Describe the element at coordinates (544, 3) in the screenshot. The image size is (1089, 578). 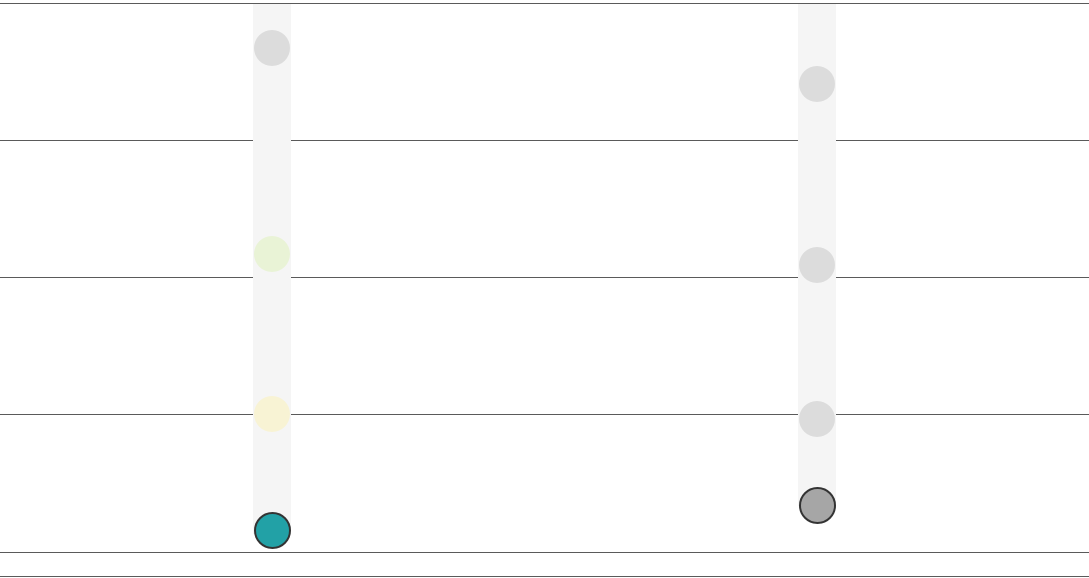
I see `row-divider-top` at that location.